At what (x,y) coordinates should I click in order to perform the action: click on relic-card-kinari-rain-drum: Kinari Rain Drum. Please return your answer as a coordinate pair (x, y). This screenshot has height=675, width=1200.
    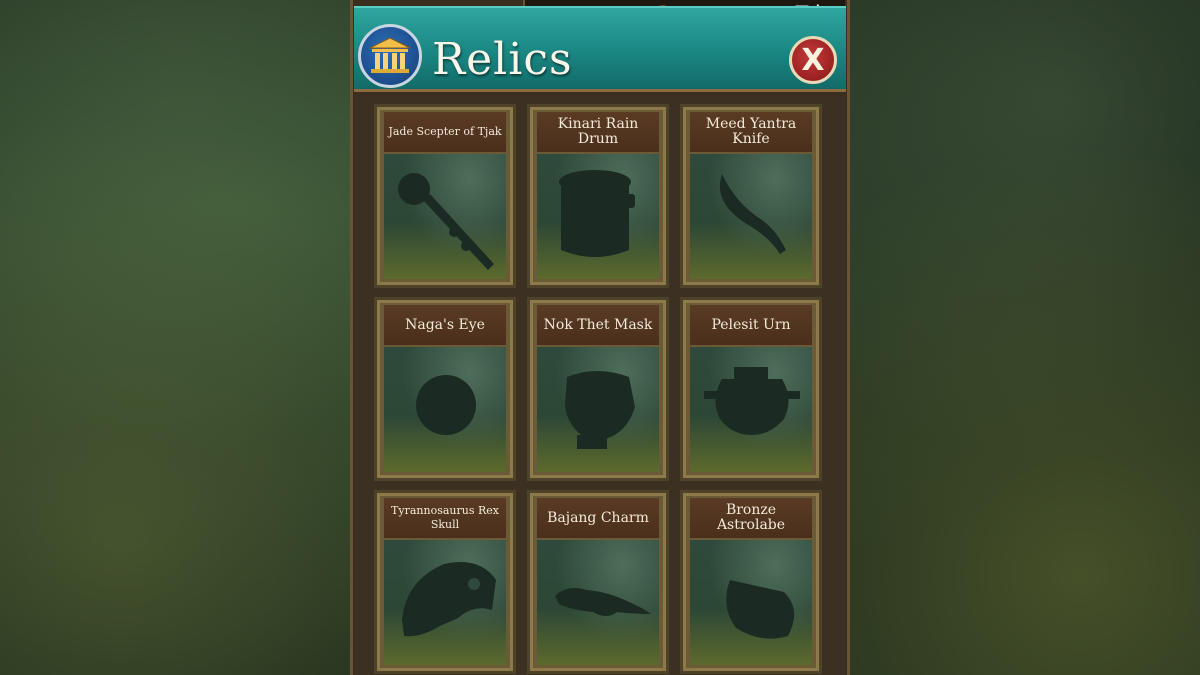
    Looking at the image, I should click on (598, 196).